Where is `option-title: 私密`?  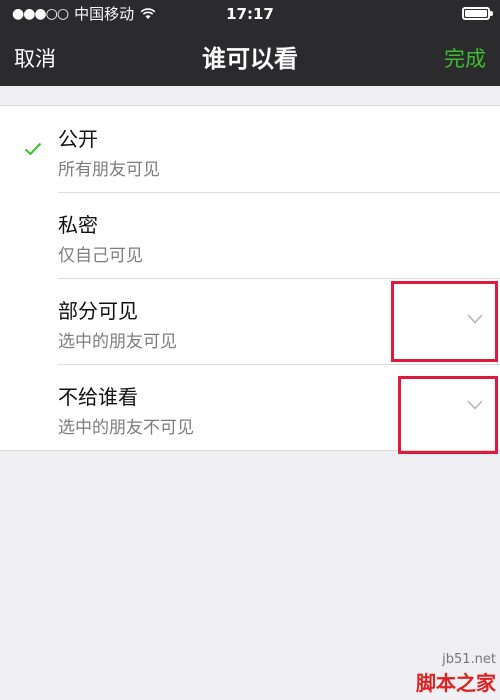
option-title: 私密 is located at coordinates (78, 225).